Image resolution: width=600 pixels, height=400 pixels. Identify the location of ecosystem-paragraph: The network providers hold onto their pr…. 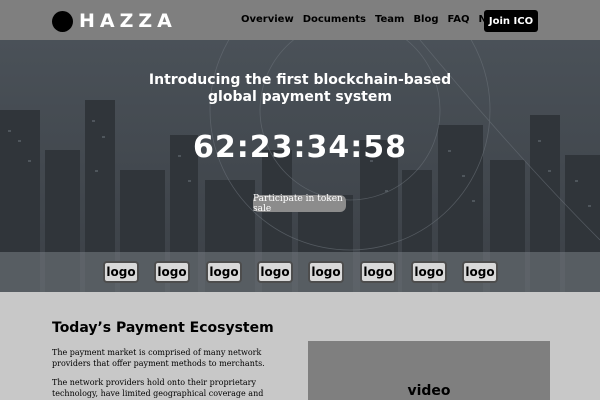
(158, 388).